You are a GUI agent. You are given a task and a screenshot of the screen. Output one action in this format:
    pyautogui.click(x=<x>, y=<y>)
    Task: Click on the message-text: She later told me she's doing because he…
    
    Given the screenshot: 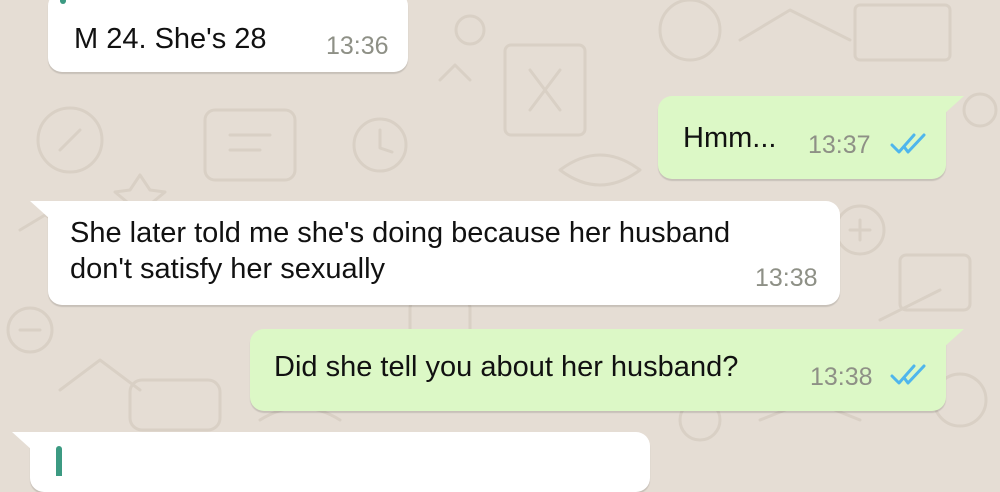 What is the action you would take?
    pyautogui.click(x=400, y=251)
    